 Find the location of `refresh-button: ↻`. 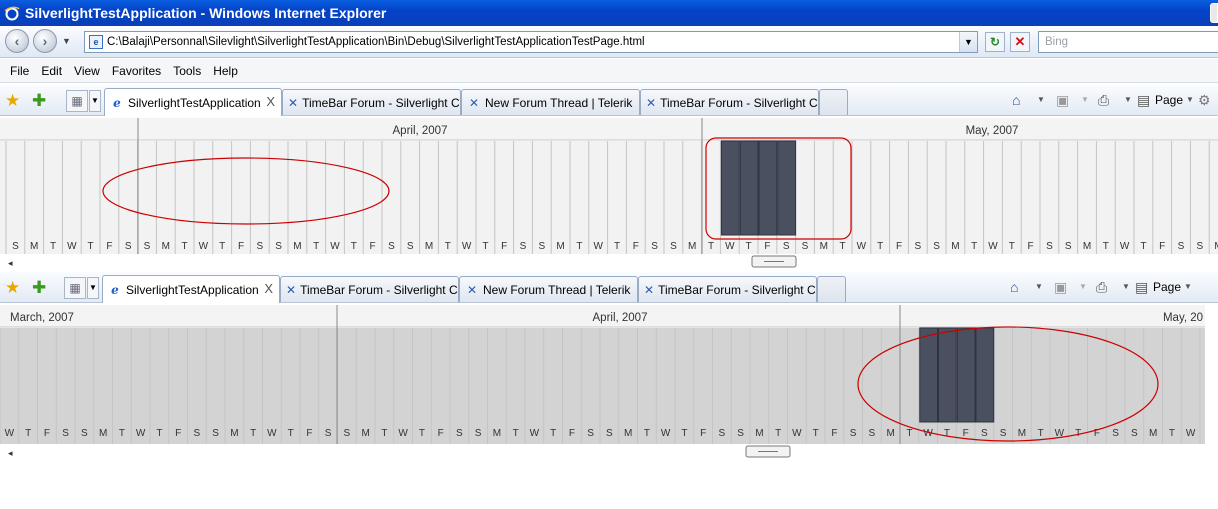

refresh-button: ↻ is located at coordinates (995, 42).